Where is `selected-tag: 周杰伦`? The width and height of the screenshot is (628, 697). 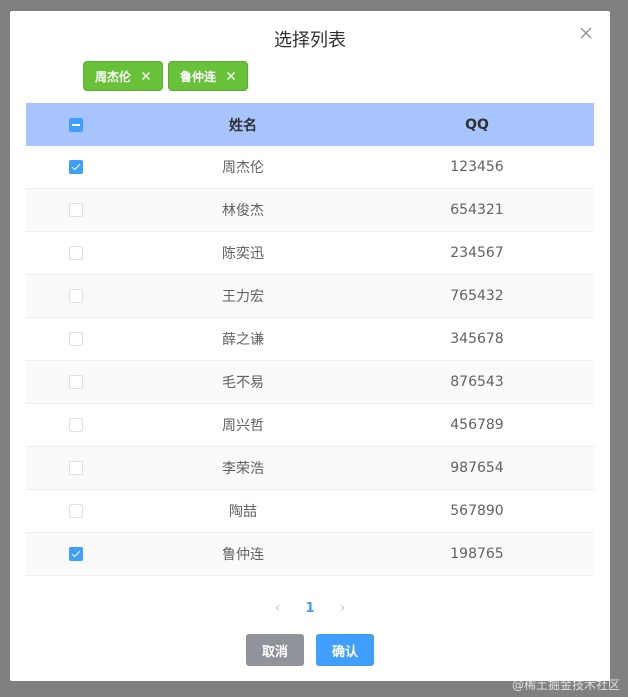 selected-tag: 周杰伦 is located at coordinates (123, 76).